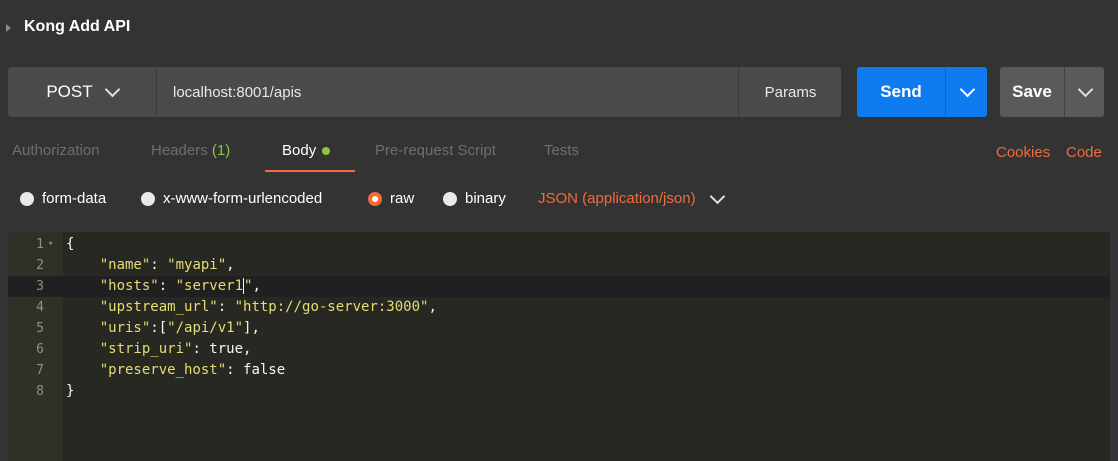 This screenshot has width=1118, height=461. I want to click on editor-line: 6 "strip_uri": true,, so click(559, 349).